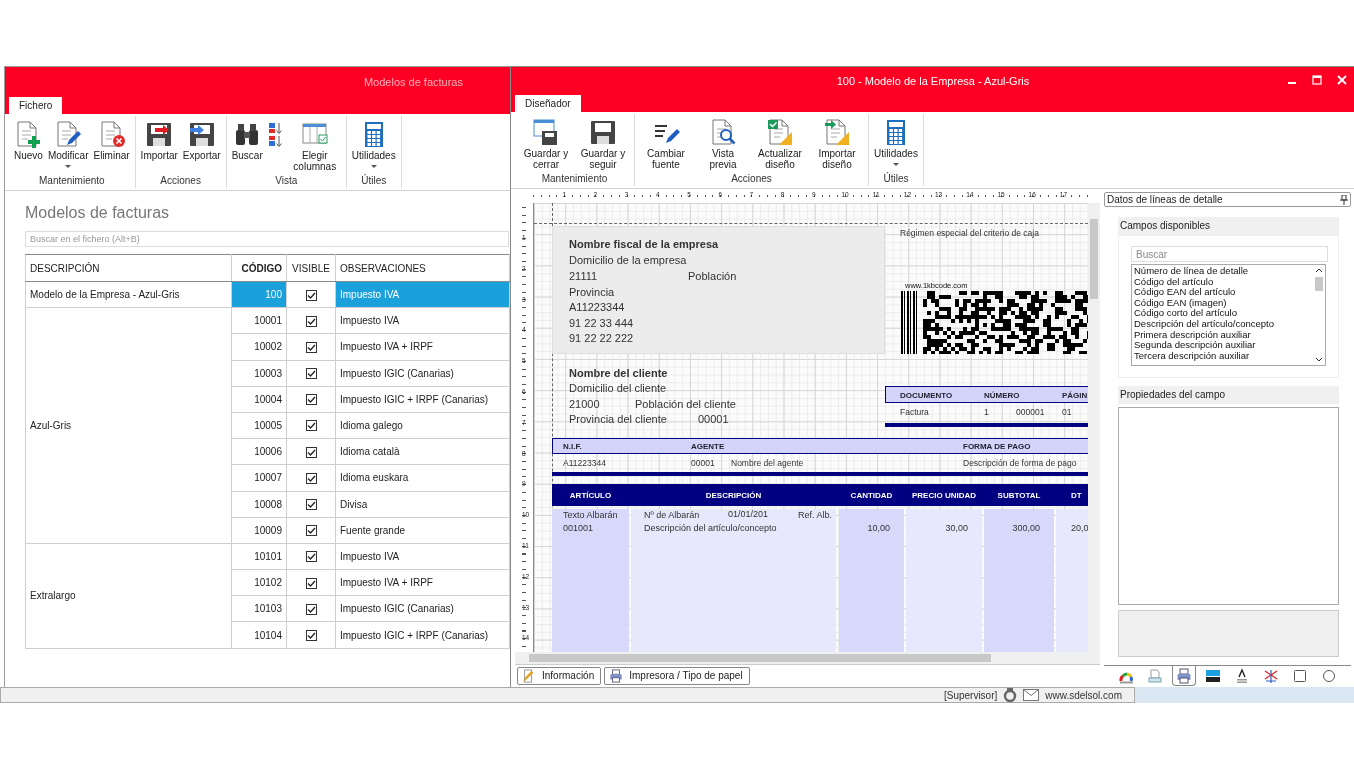 The image size is (1354, 768). What do you see at coordinates (703, 463) in the screenshot?
I see `field-text: 00001` at bounding box center [703, 463].